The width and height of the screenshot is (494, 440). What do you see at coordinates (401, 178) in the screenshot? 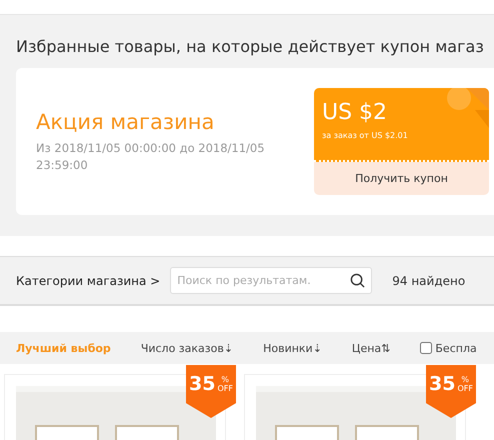
I see `get-coupon-button: Получить купон` at bounding box center [401, 178].